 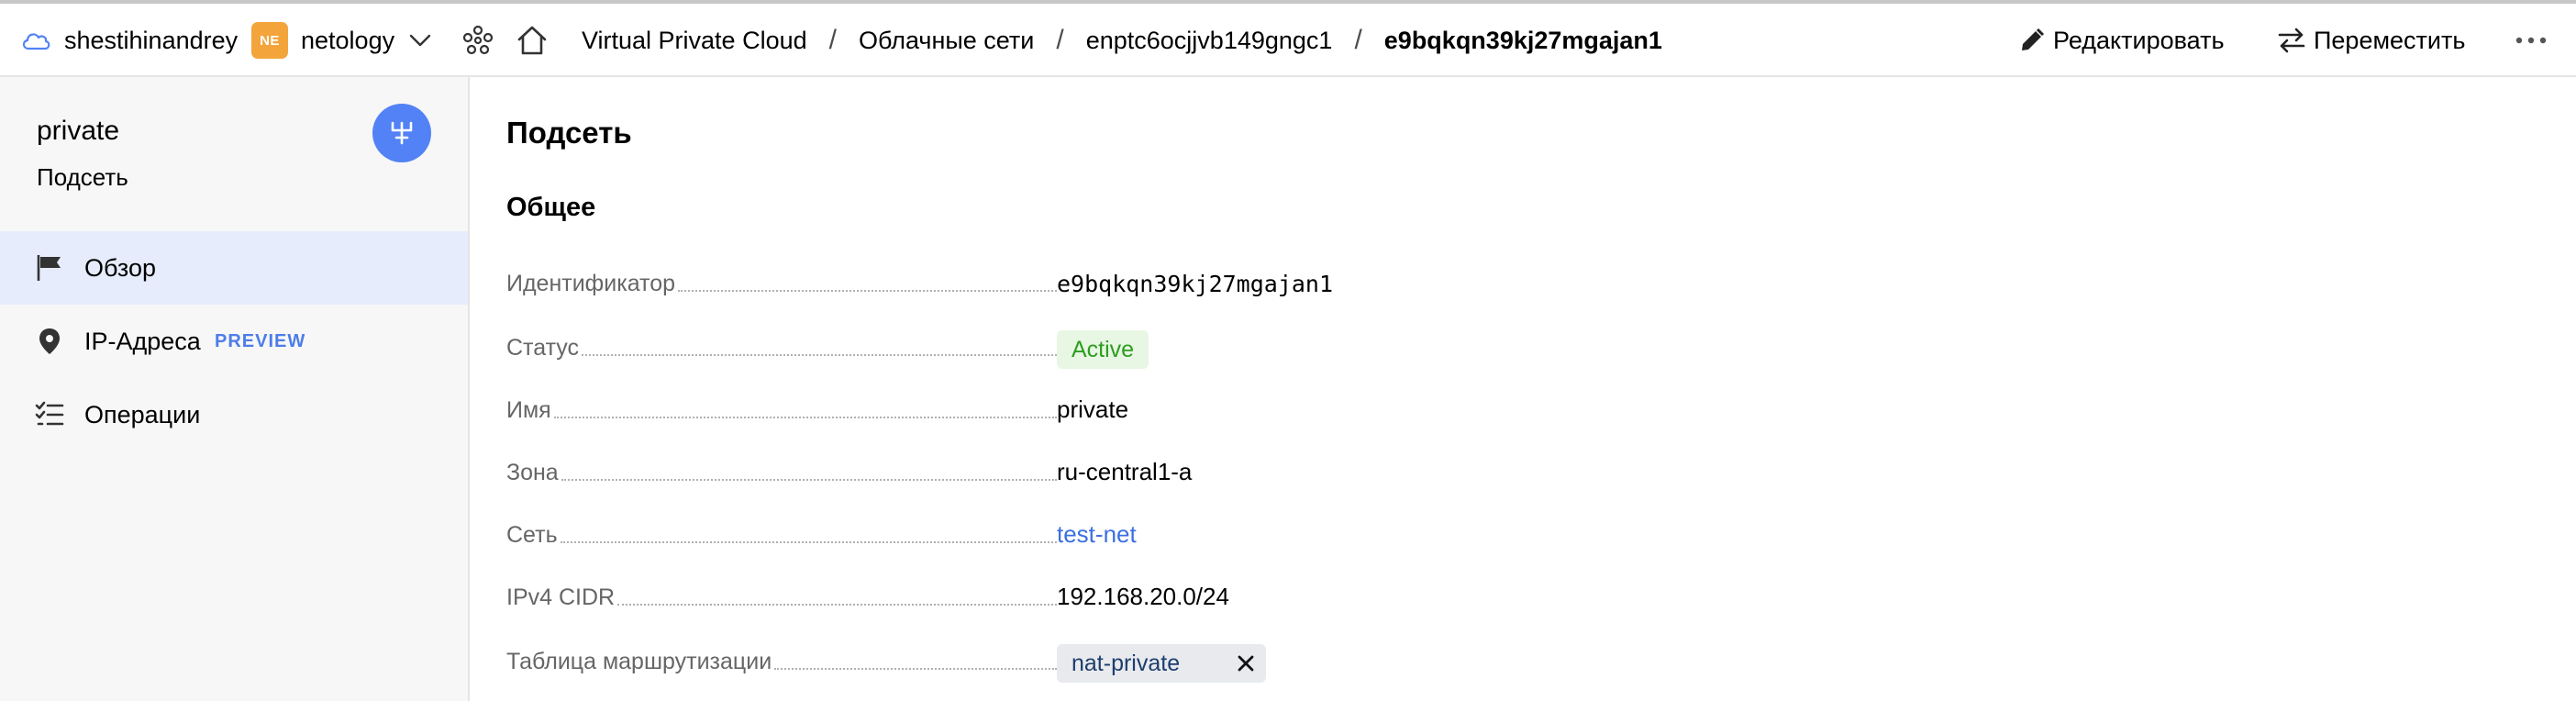 I want to click on home-icon, so click(x=532, y=40).